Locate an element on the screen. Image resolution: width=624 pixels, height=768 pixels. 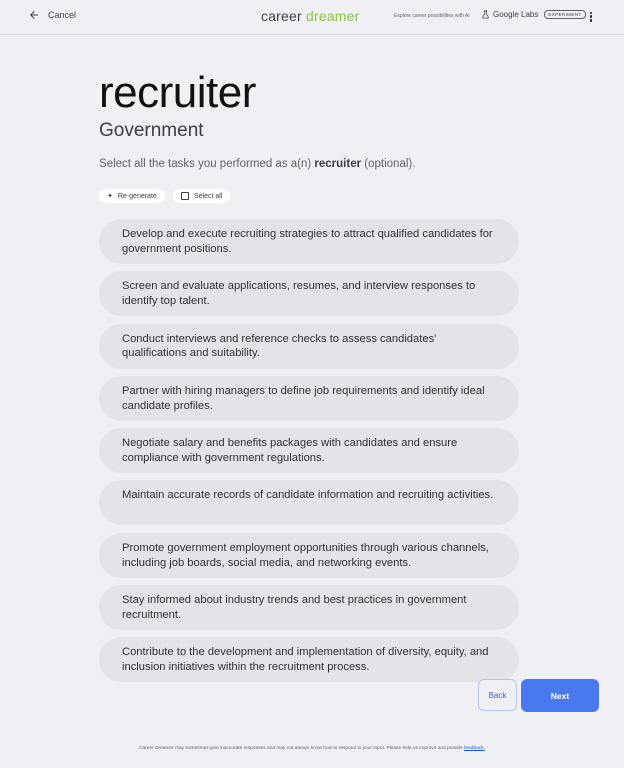
sparkle-icon: ✦ is located at coordinates (110, 196).